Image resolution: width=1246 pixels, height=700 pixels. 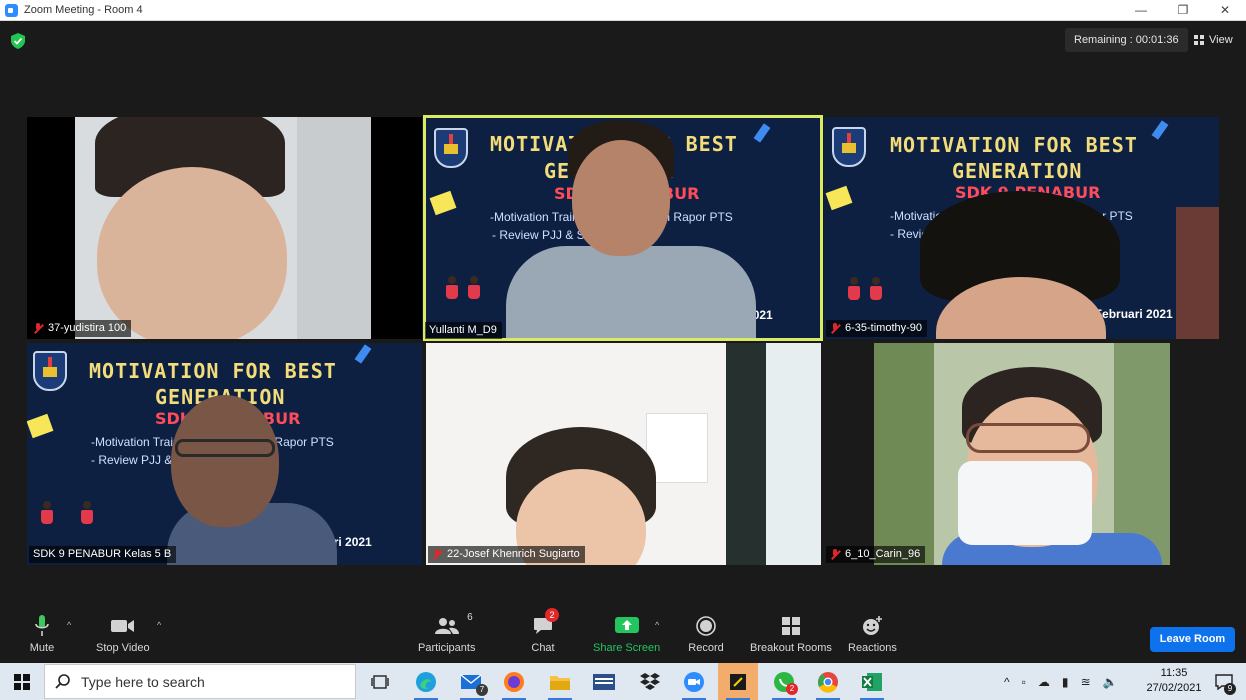 What do you see at coordinates (1174, 688) in the screenshot?
I see `clock-date: 27/02/2021` at bounding box center [1174, 688].